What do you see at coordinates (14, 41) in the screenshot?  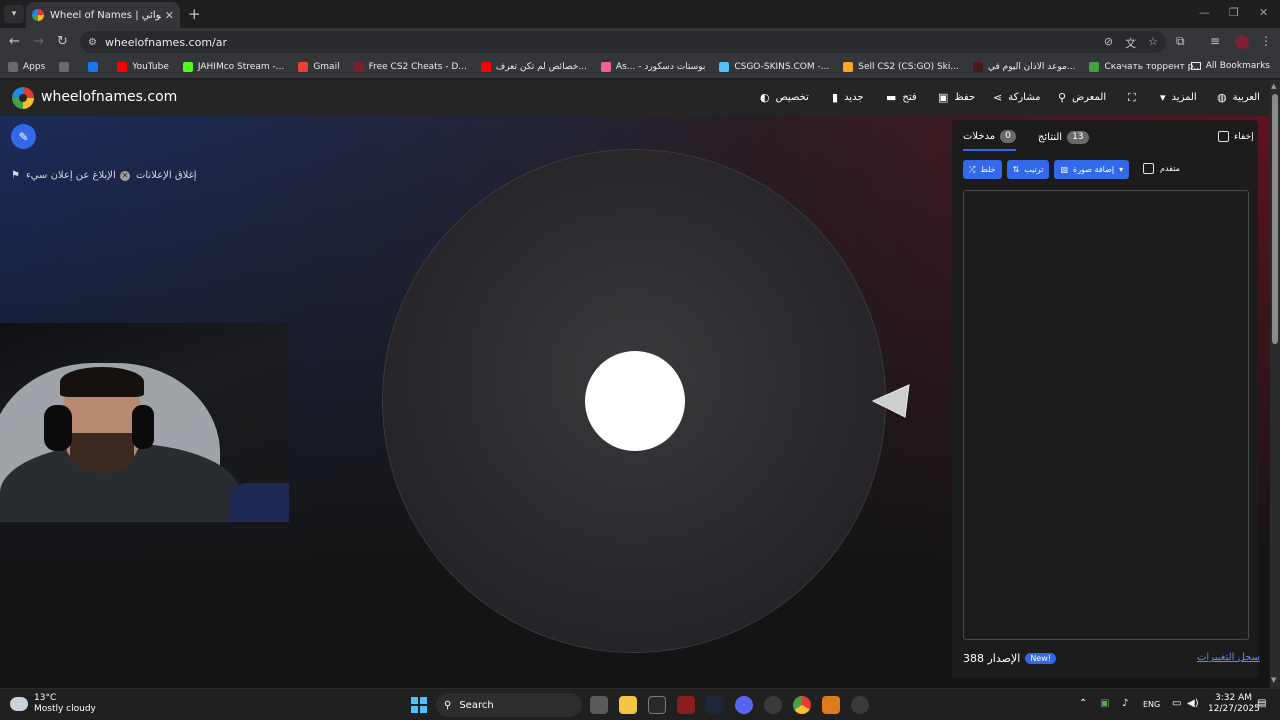 I see `back-icon: ←` at bounding box center [14, 41].